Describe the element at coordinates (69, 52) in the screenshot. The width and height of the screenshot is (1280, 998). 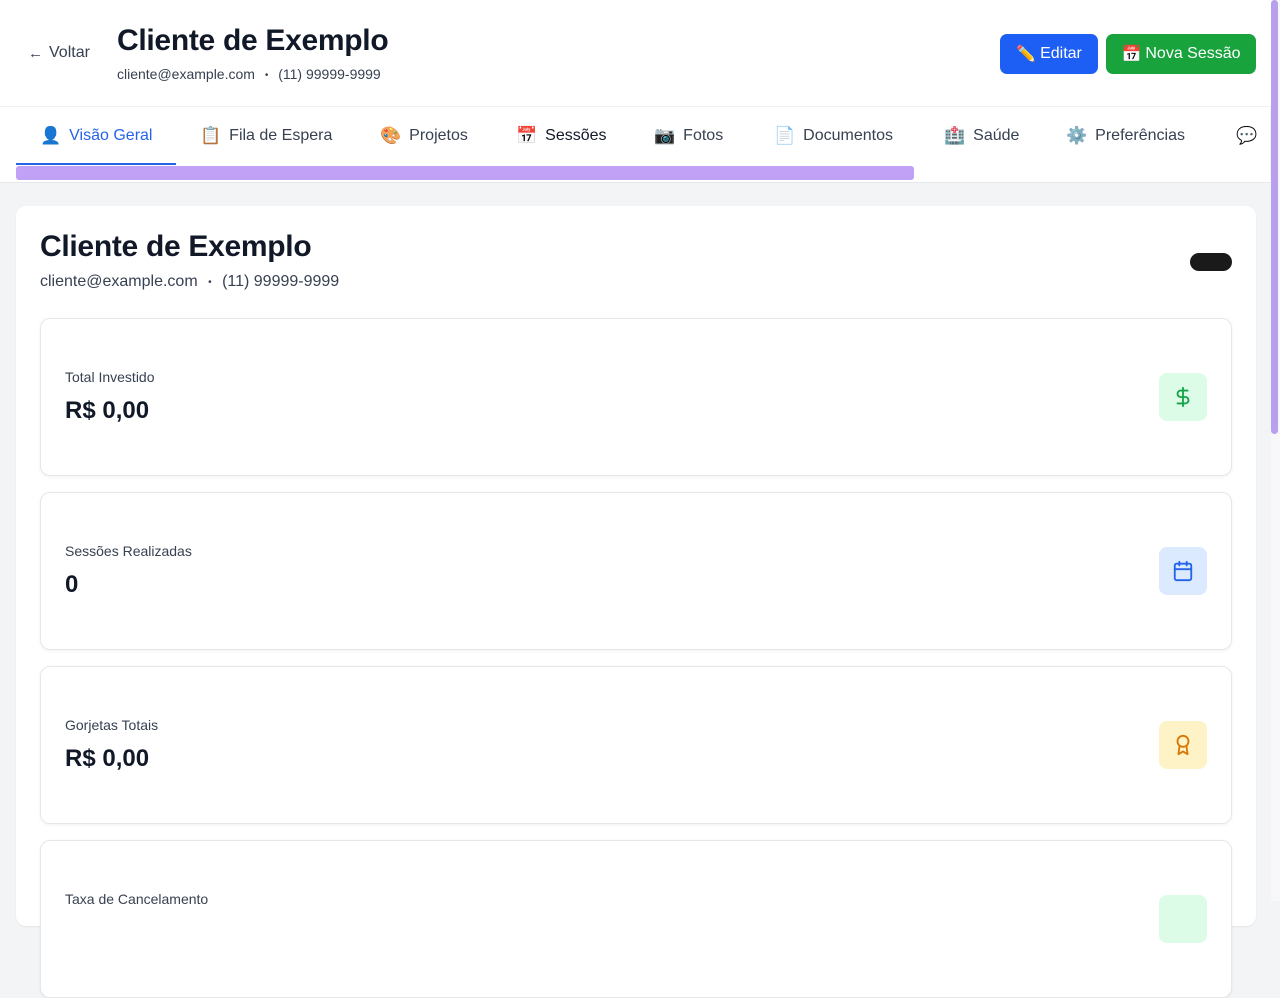
I see `back-label: Voltar` at that location.